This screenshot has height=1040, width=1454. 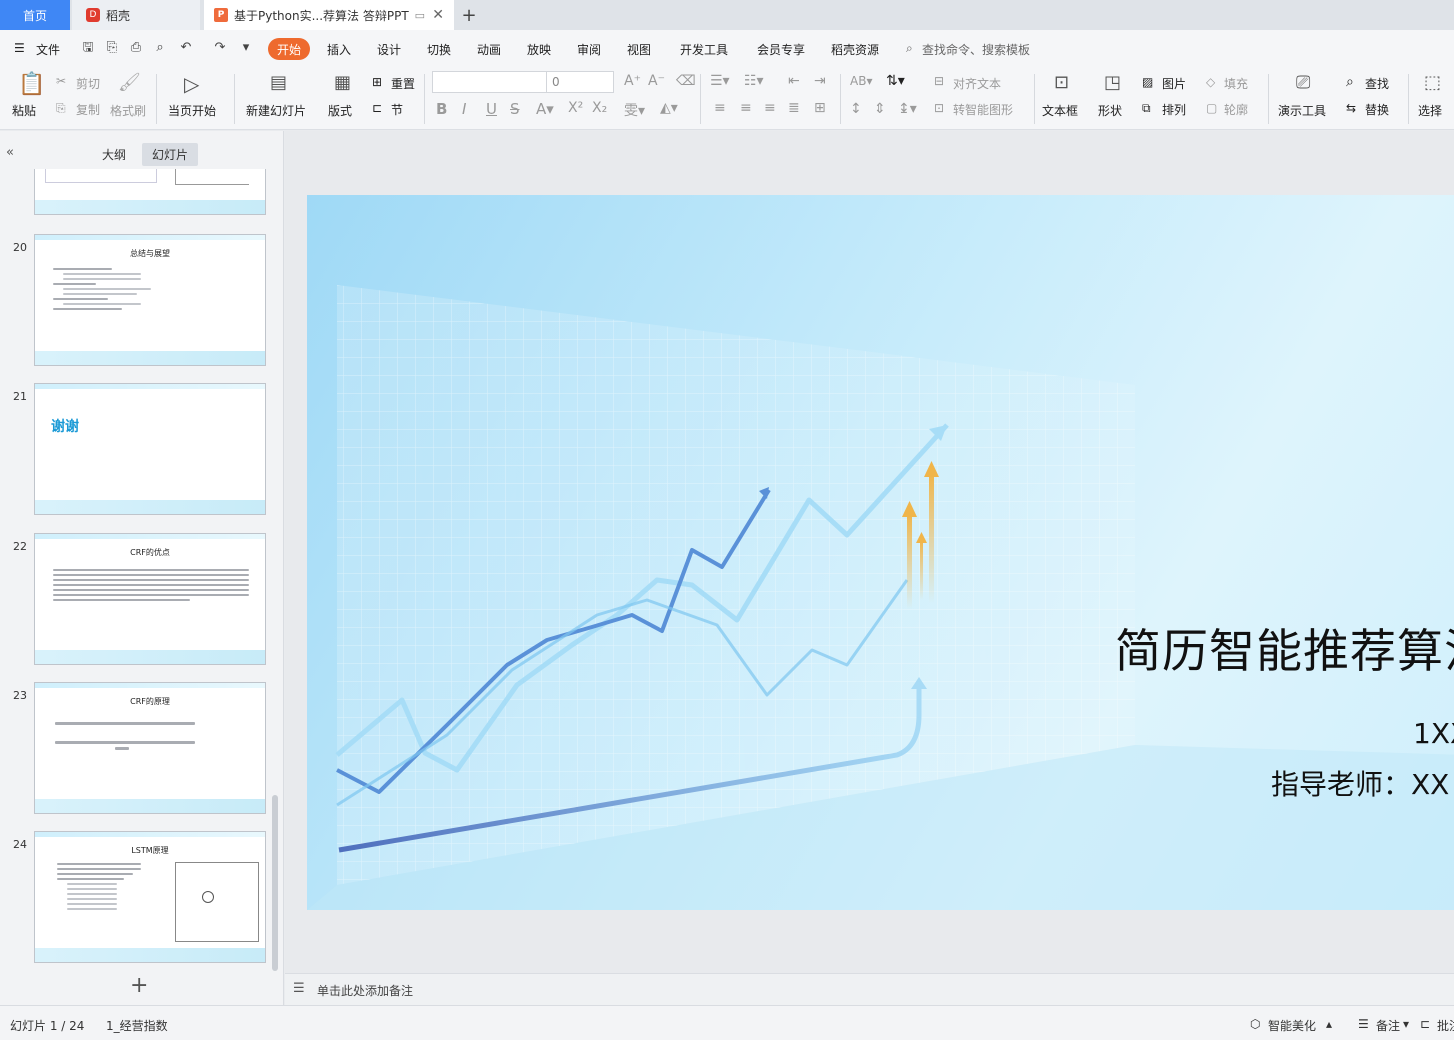 I want to click on monitor-icon: ▭, so click(x=420, y=15).